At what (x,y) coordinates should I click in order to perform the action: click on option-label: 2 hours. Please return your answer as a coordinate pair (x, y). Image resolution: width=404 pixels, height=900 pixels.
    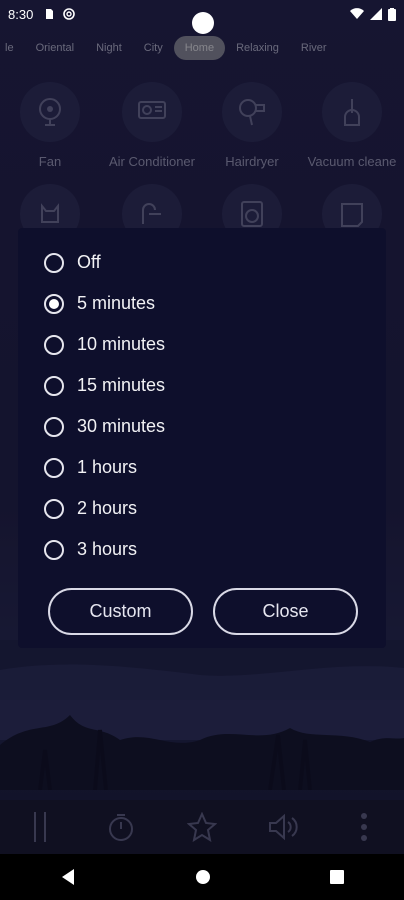
    Looking at the image, I should click on (107, 508).